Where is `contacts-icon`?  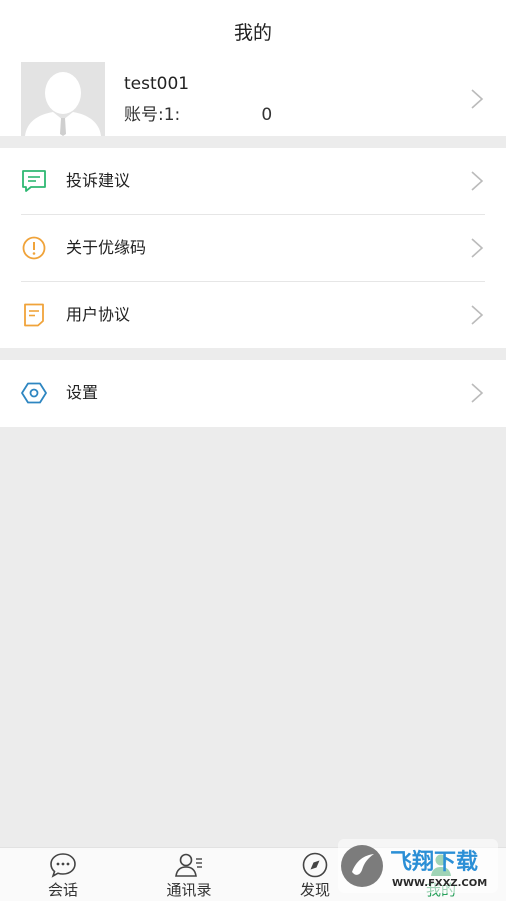
contacts-icon is located at coordinates (189, 865).